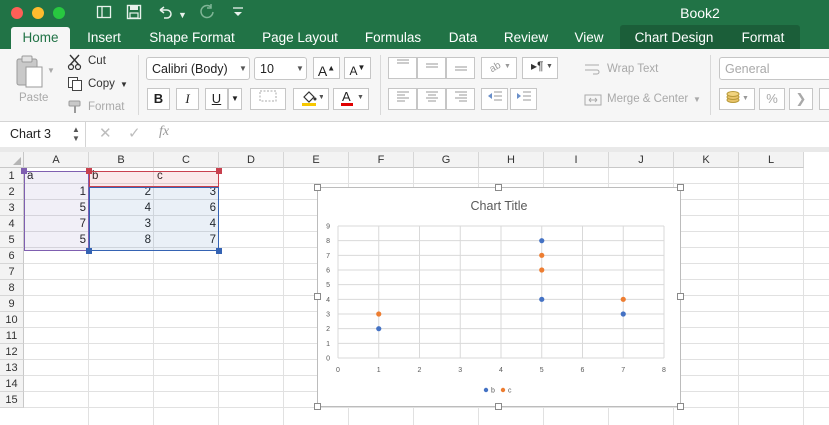  What do you see at coordinates (51, 70) in the screenshot?
I see `paste-dropdown-icon: ▼` at bounding box center [51, 70].